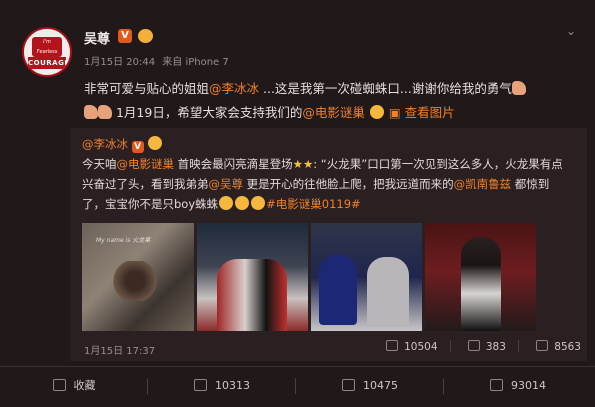  I want to click on grin-emoji-icon, so click(258, 203).